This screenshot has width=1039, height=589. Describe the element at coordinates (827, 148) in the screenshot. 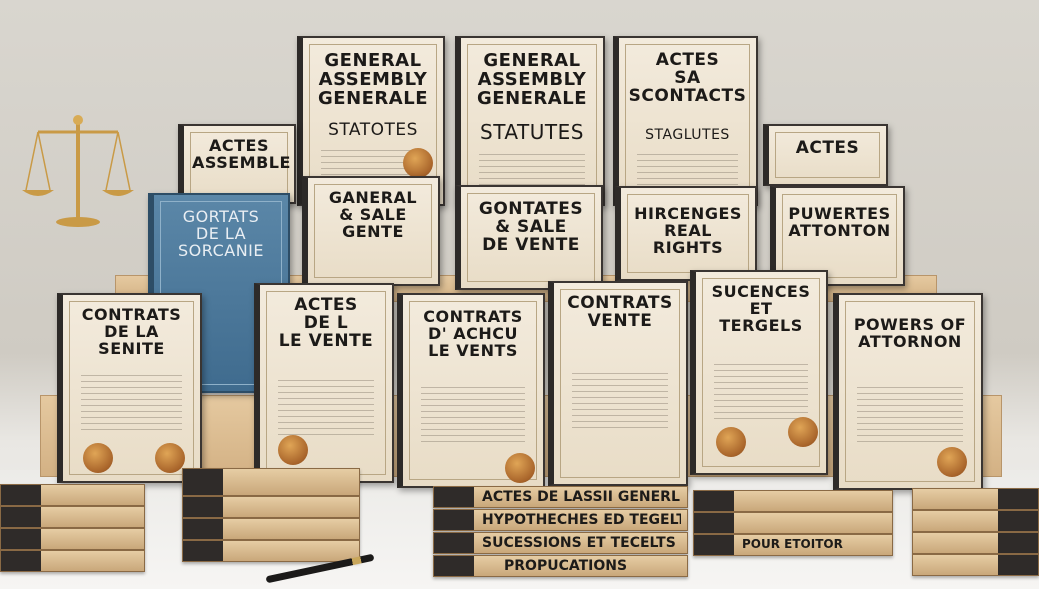

I see `document-title: ACTES` at that location.